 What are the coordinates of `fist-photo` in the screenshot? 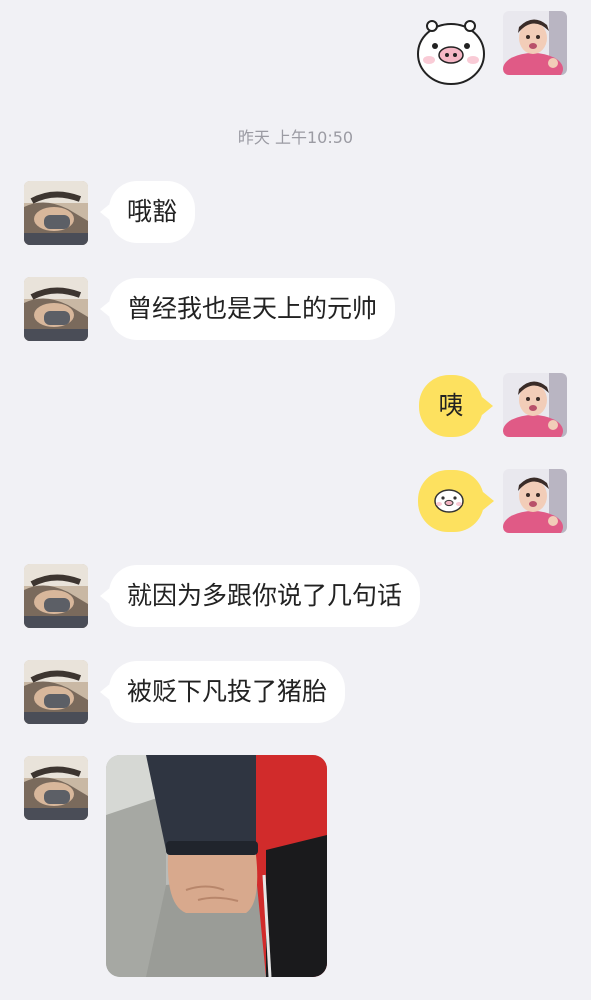 It's located at (216, 866).